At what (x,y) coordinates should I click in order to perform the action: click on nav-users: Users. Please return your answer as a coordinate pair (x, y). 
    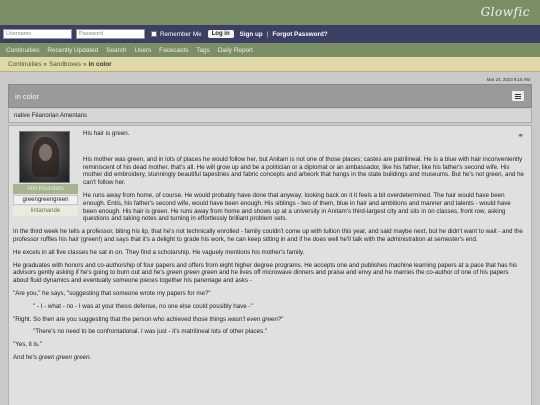
    Looking at the image, I should click on (142, 50).